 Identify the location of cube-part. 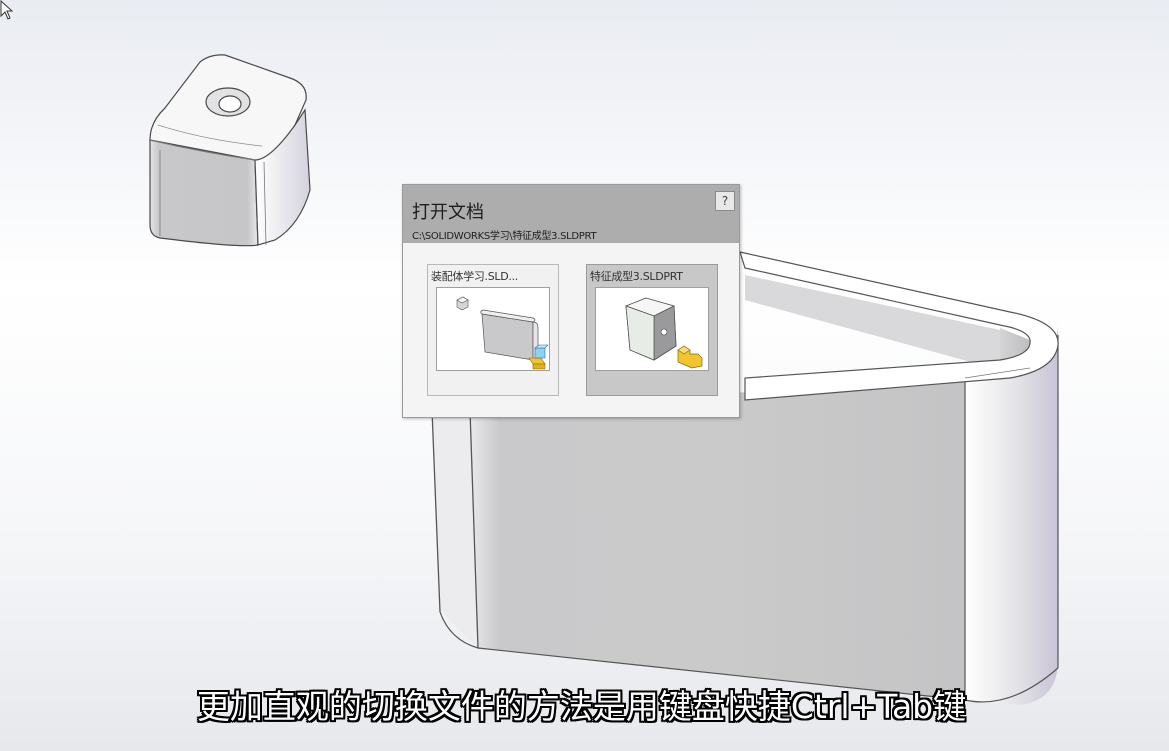
(230, 150).